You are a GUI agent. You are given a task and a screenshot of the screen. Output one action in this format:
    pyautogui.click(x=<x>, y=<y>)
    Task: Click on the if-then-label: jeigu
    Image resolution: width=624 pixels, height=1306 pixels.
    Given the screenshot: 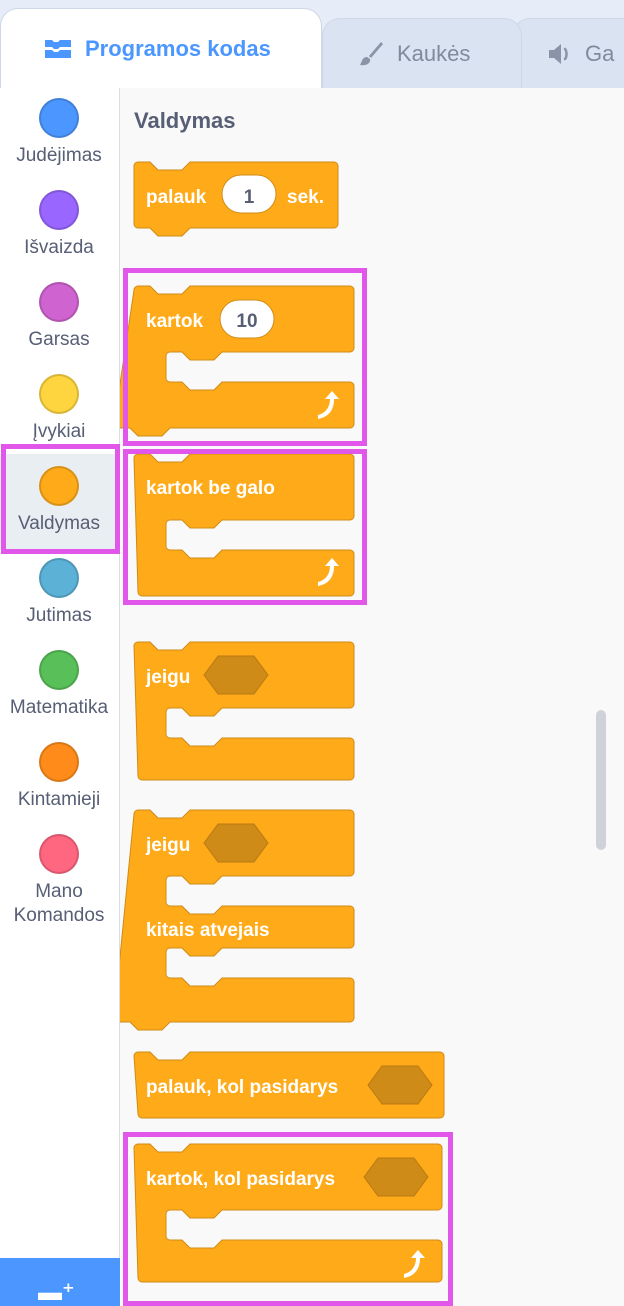 What is the action you would take?
    pyautogui.click(x=167, y=677)
    